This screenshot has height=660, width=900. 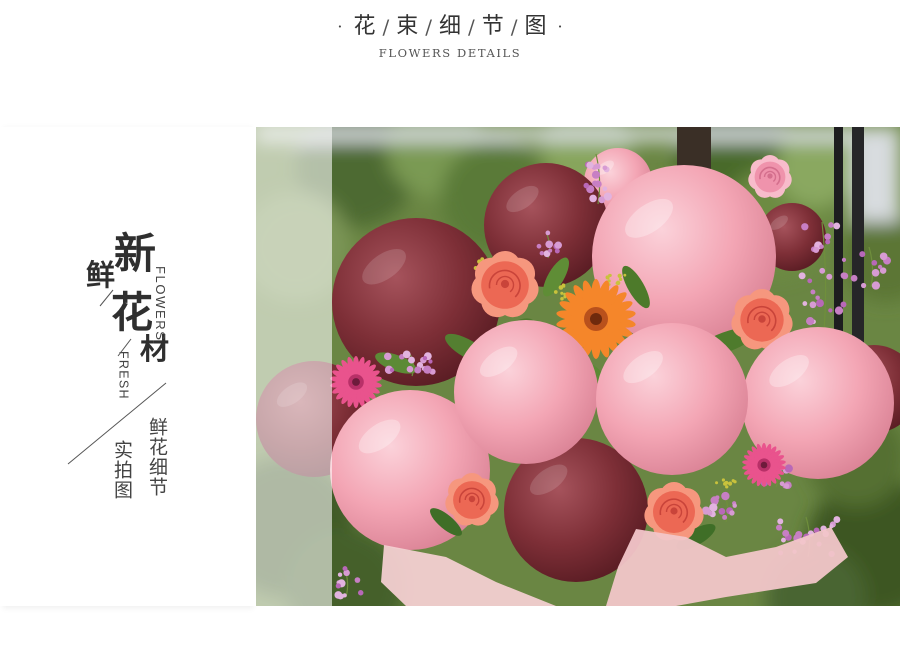 What do you see at coordinates (578, 134) in the screenshot?
I see `sky-strip` at bounding box center [578, 134].